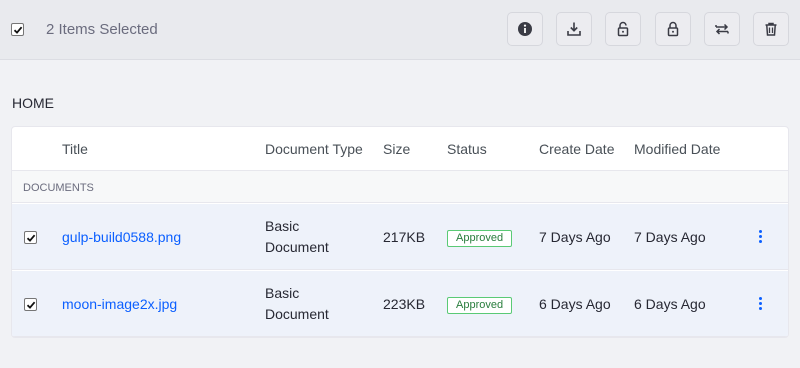 Image resolution: width=800 pixels, height=368 pixels. I want to click on column-status: Status, so click(467, 149).